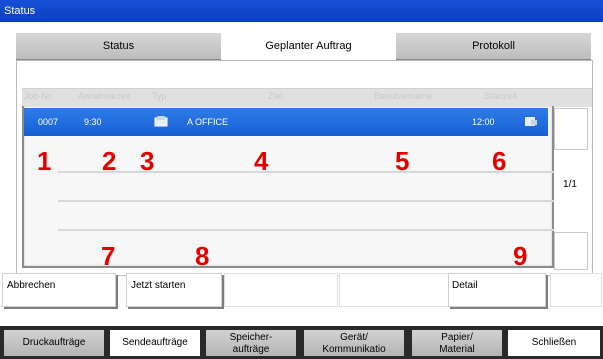 This screenshot has height=359, width=603. What do you see at coordinates (261, 161) in the screenshot?
I see `callout-number: 4` at bounding box center [261, 161].